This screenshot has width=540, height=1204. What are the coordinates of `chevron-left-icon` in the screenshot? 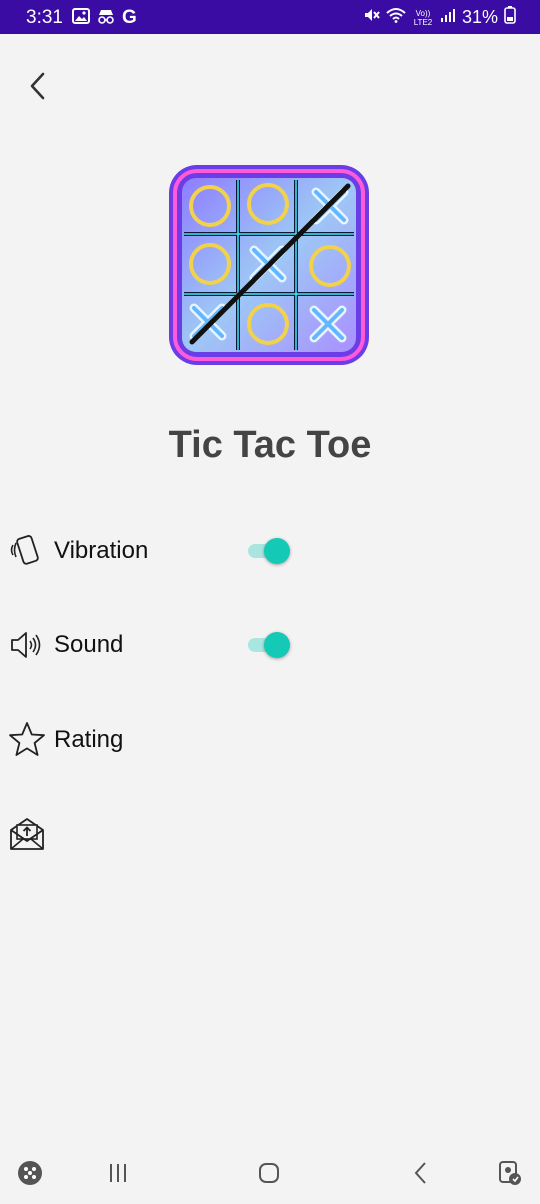 It's located at (38, 88).